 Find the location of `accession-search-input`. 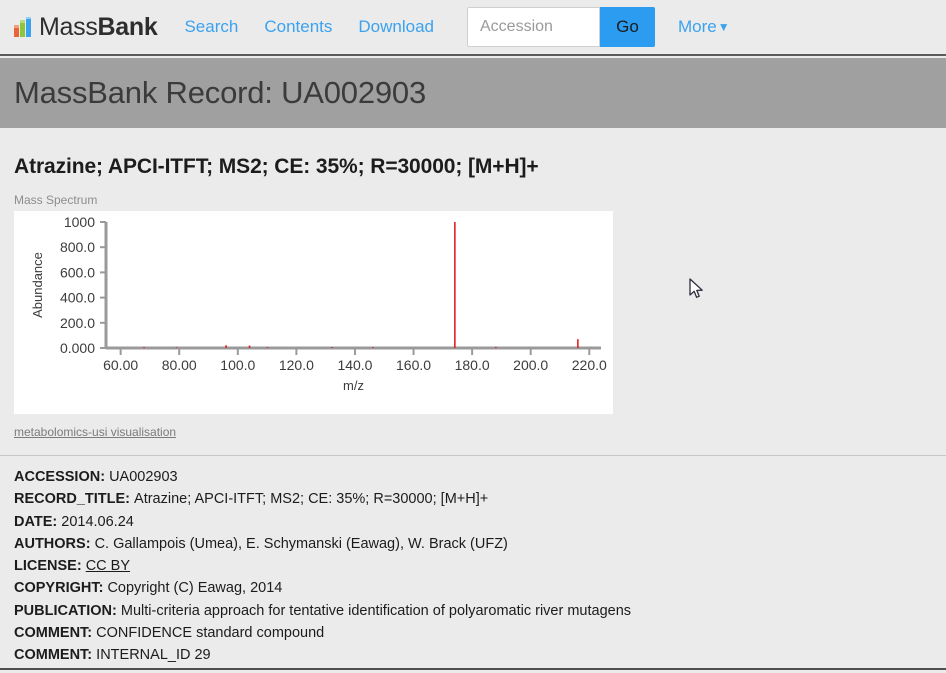

accession-search-input is located at coordinates (533, 27).